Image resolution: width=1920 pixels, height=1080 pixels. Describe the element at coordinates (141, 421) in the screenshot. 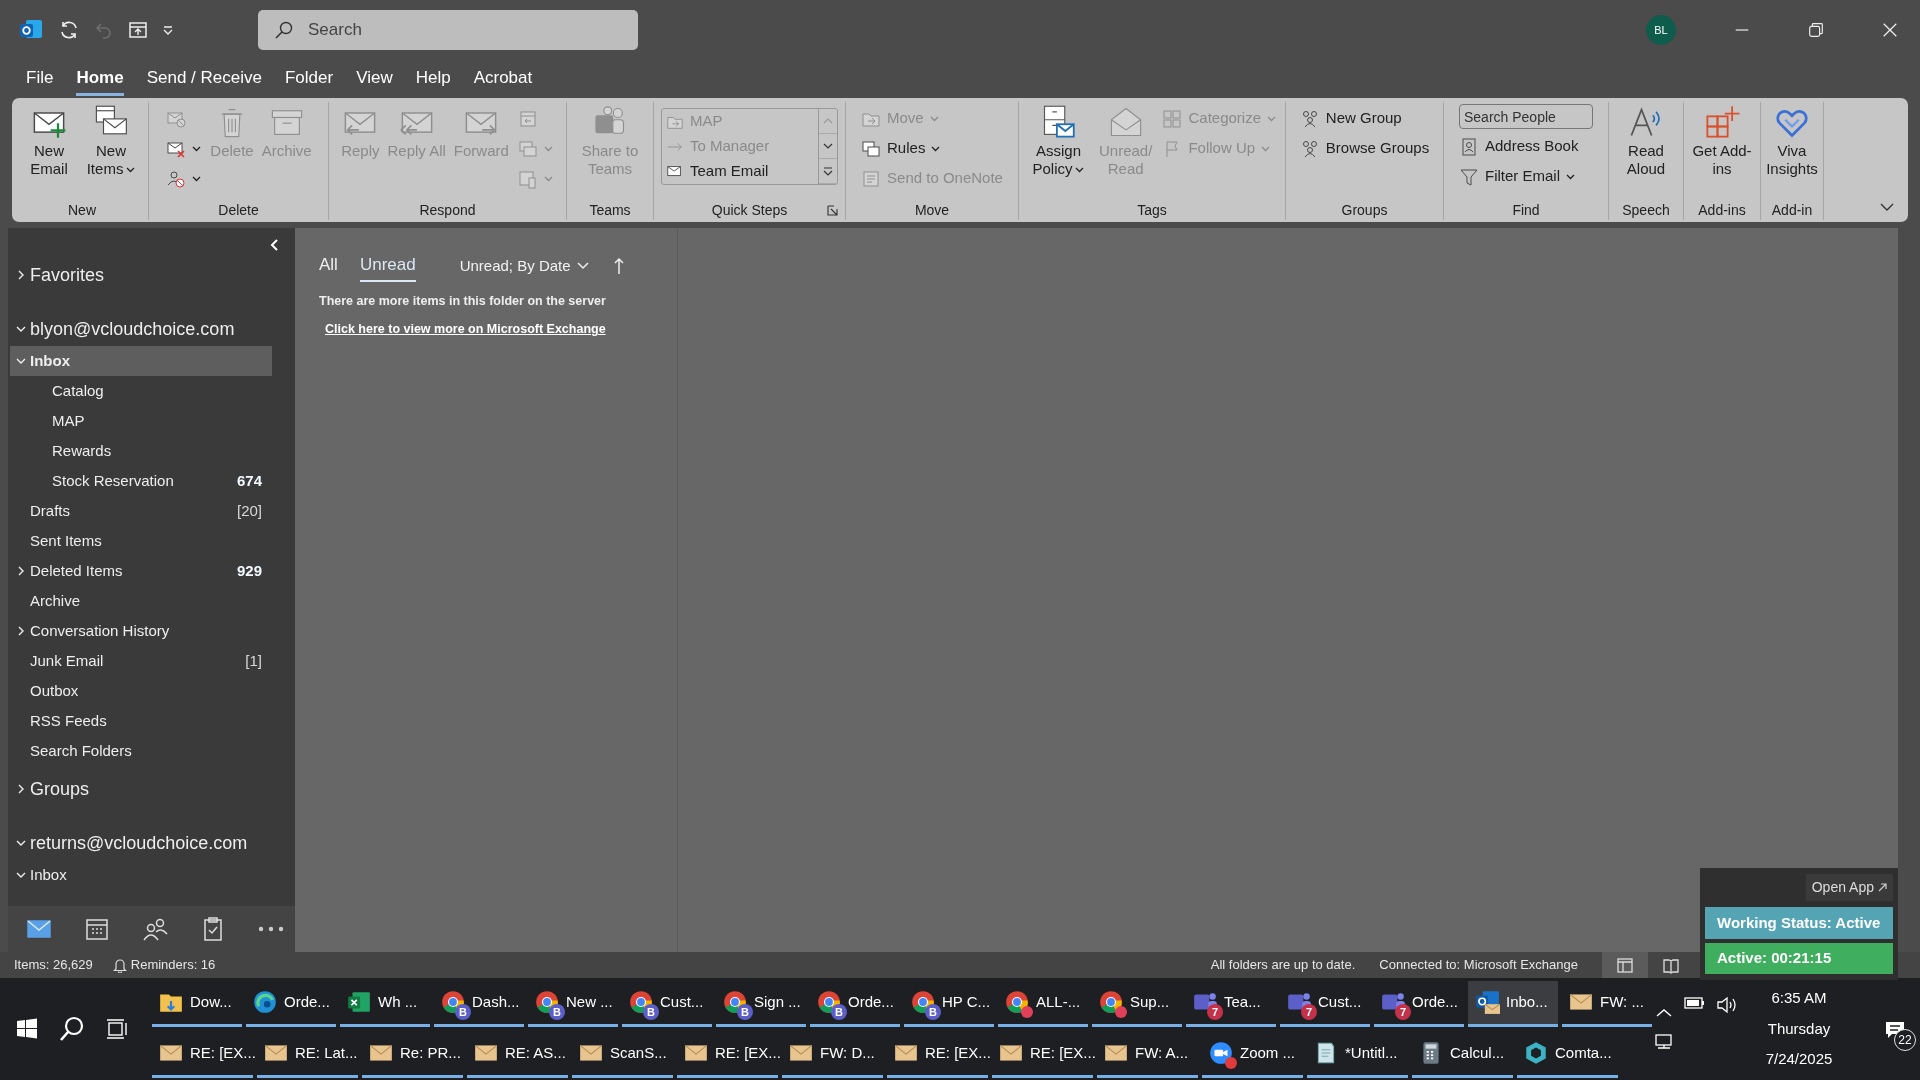

I see `folder-item: MAP` at that location.